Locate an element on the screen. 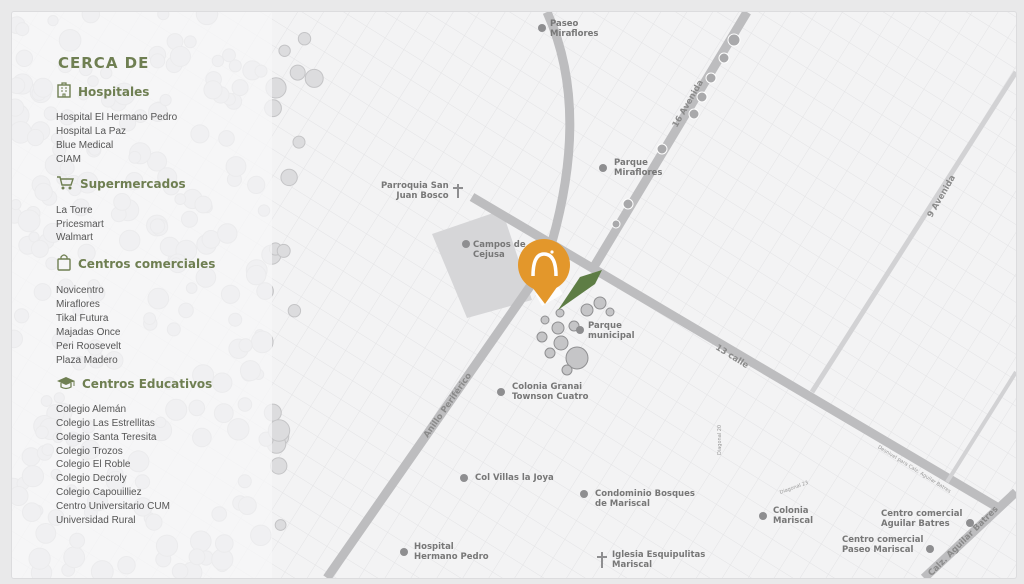 The width and height of the screenshot is (1024, 584). shopping-cart-icon is located at coordinates (65, 184).